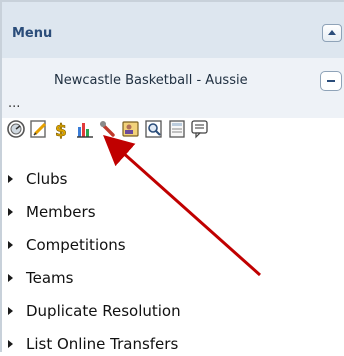 The width and height of the screenshot is (344, 356). What do you see at coordinates (108, 129) in the screenshot?
I see `tools-icon` at bounding box center [108, 129].